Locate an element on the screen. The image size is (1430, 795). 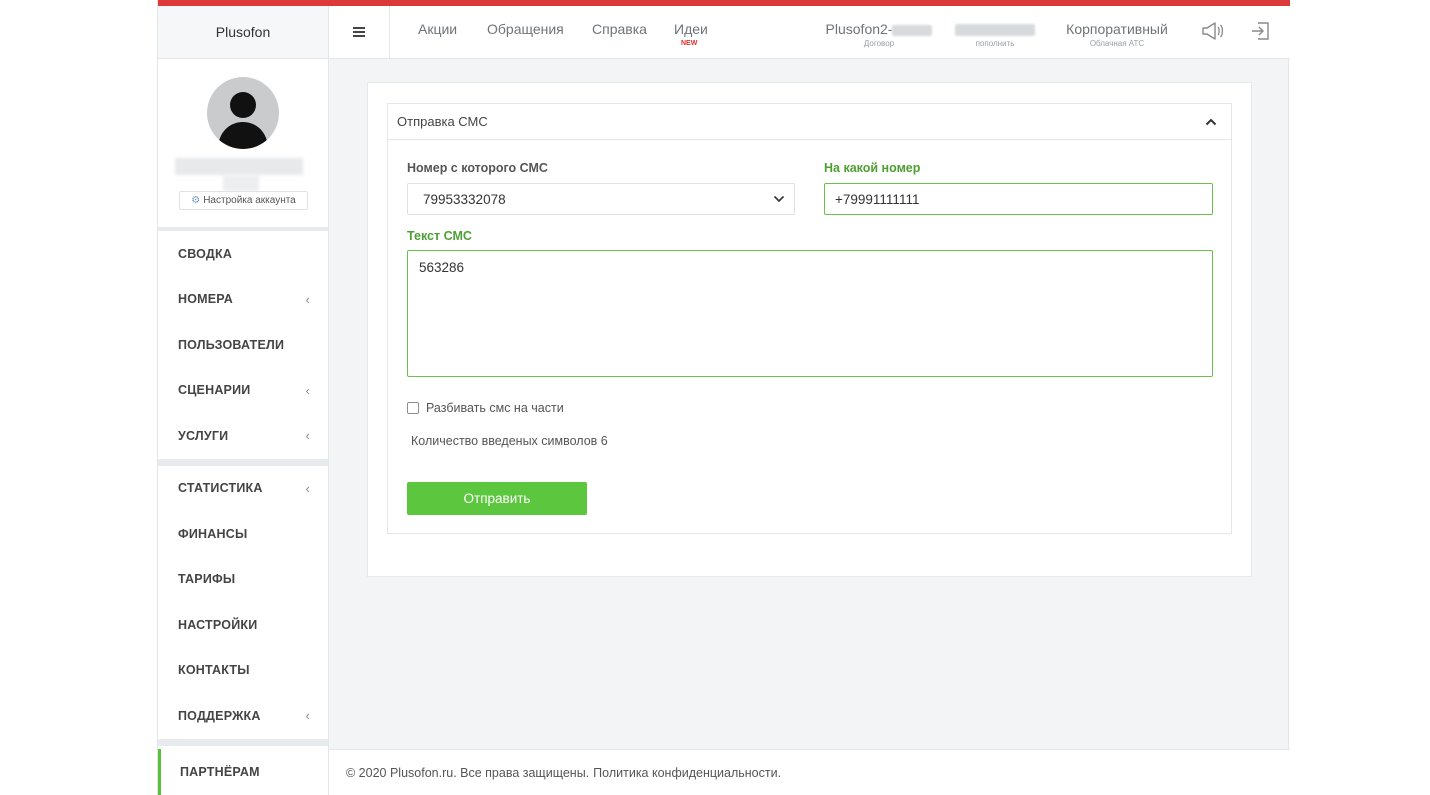
plan-type: Облачная АТС is located at coordinates (1117, 43).